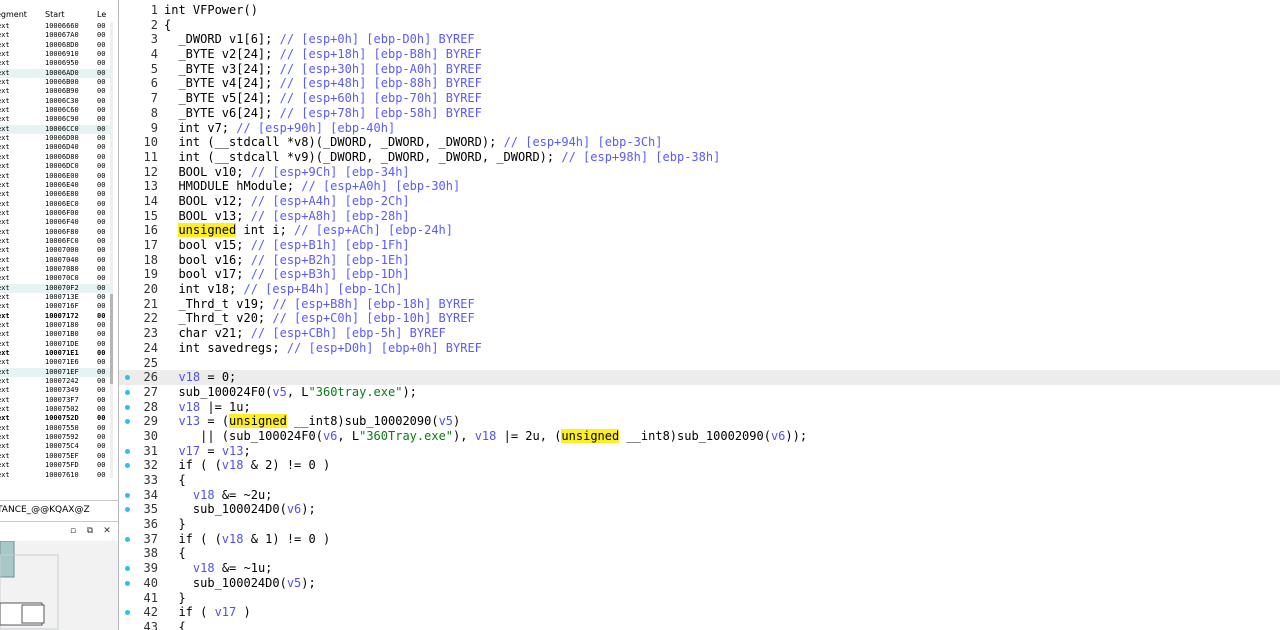 This screenshot has height=630, width=1280. I want to click on code-line: 37 if ( (v18 & 1) != 0 ), so click(699, 539).